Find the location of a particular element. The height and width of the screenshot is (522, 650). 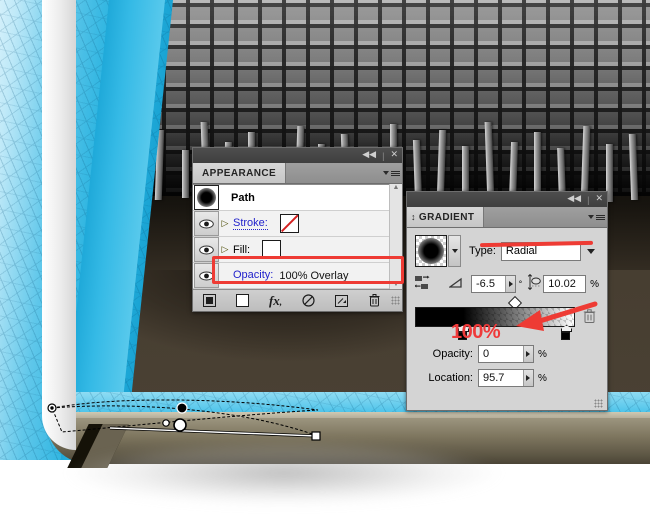

gradient-location-row: Location: % is located at coordinates (507, 378).